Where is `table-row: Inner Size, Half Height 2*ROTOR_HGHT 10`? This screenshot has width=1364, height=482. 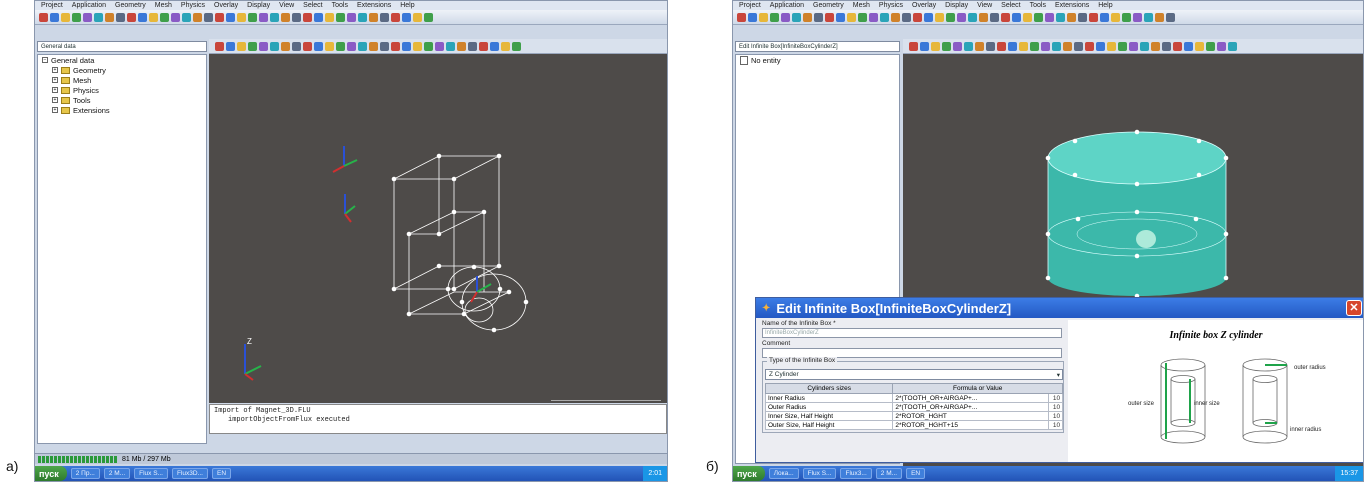 table-row: Inner Size, Half Height 2*ROTOR_HGHT 10 is located at coordinates (913, 416).